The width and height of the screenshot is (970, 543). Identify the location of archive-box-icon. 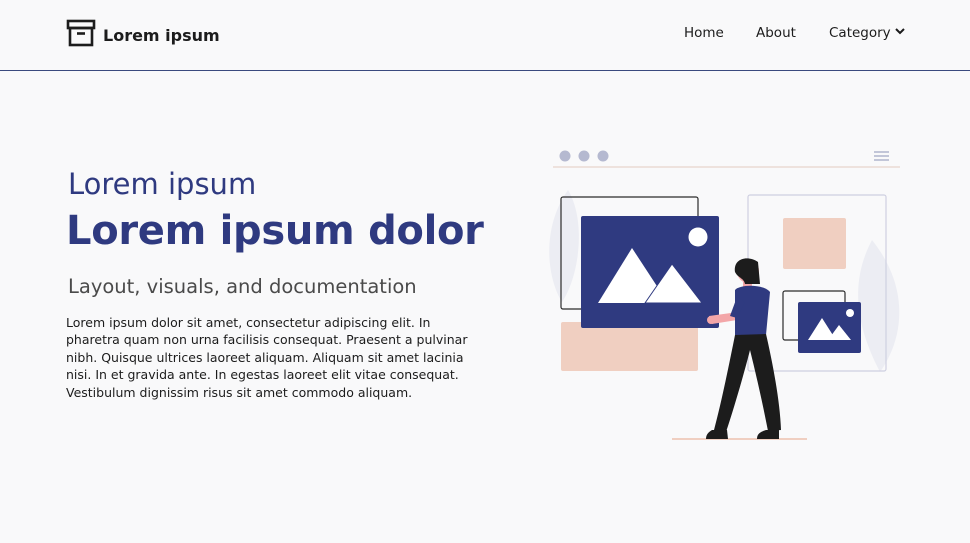
(81, 35).